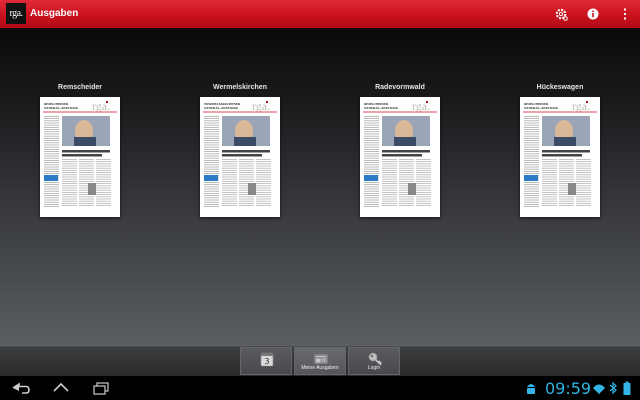 The width and height of the screenshot is (640, 400). Describe the element at coordinates (54, 13) in the screenshot. I see `page-title: Ausgaben` at that location.